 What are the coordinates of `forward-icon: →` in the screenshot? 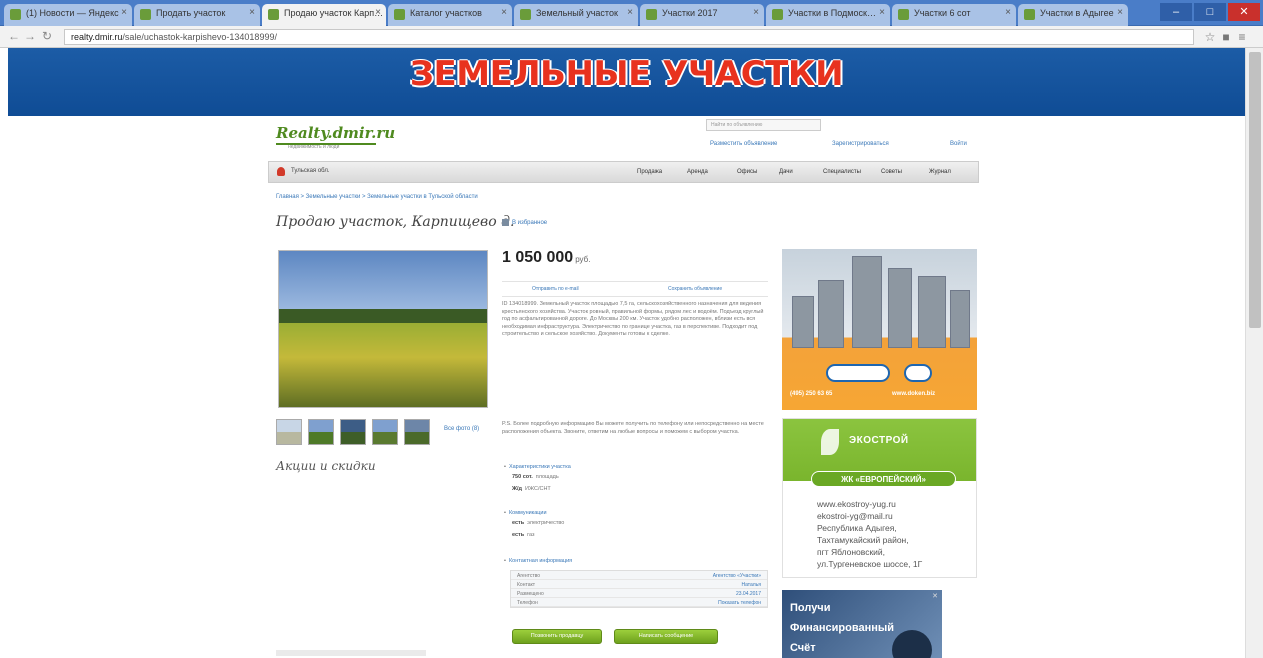 It's located at (30, 36).